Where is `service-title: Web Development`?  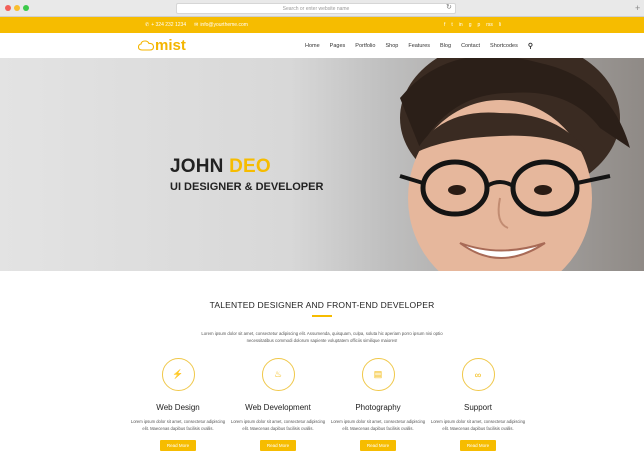
service-title: Web Development is located at coordinates (278, 407).